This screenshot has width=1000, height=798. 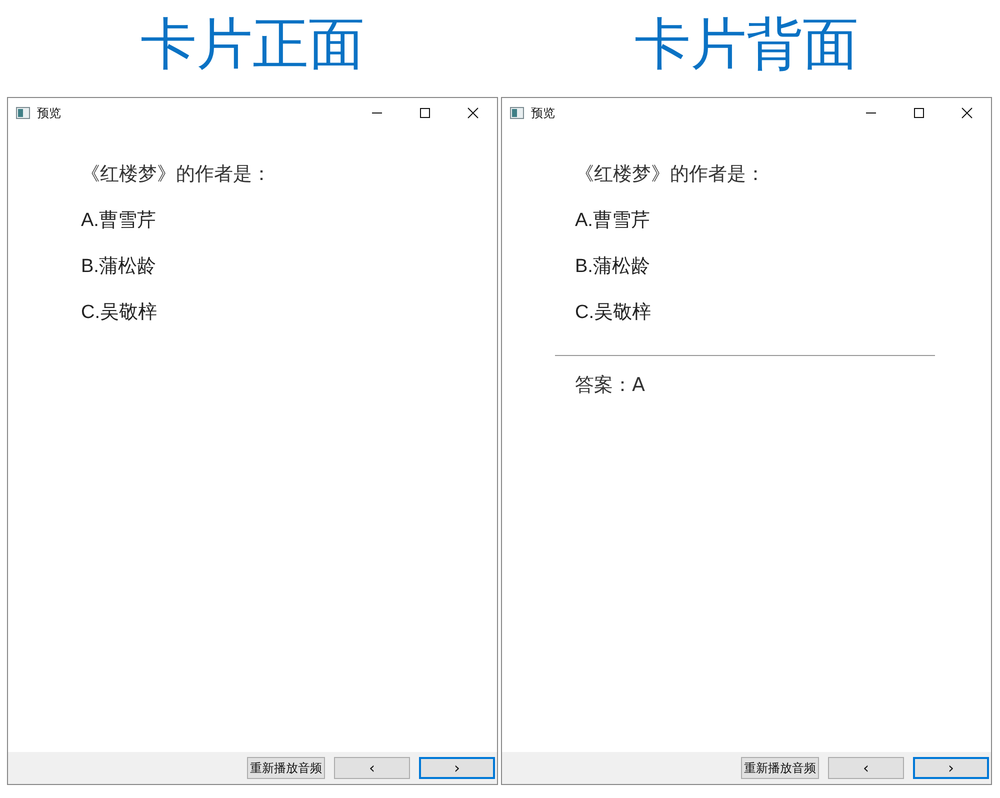 I want to click on card-side-heading: 卡片背面, so click(x=747, y=44).